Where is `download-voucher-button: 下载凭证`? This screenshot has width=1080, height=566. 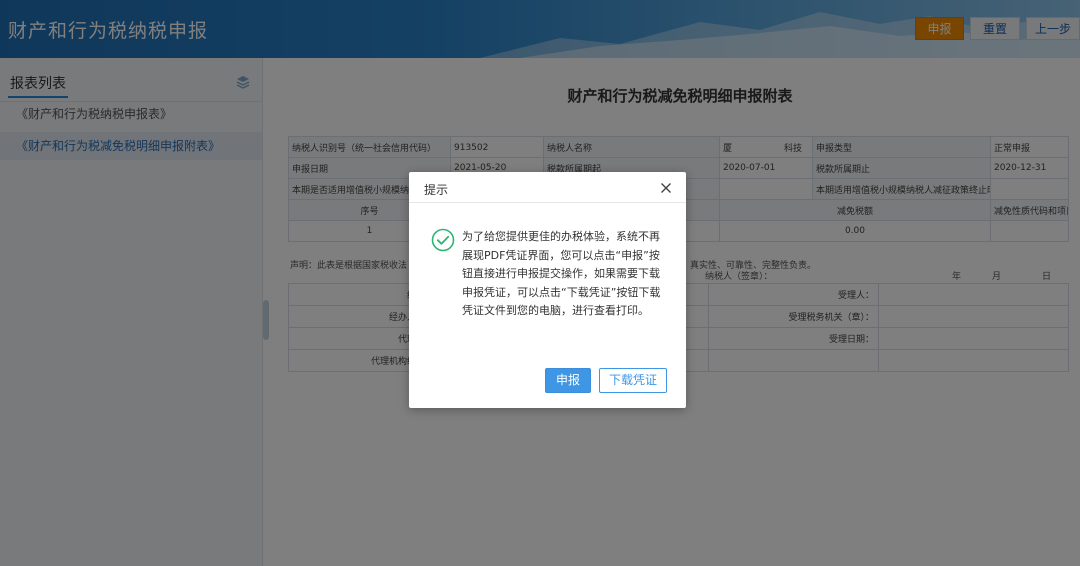
download-voucher-button: 下载凭证 is located at coordinates (633, 380).